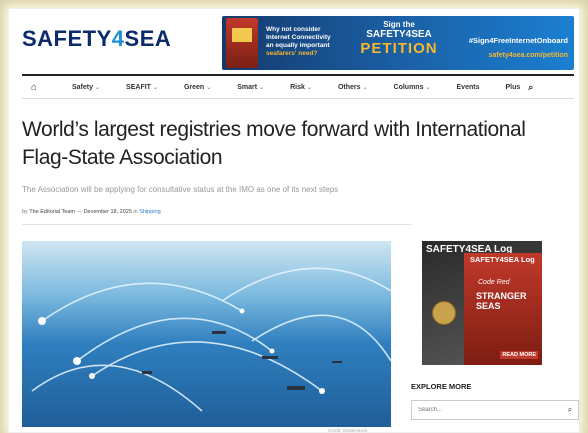 The image size is (588, 433). I want to click on cover-kicker: Code Red, so click(494, 282).